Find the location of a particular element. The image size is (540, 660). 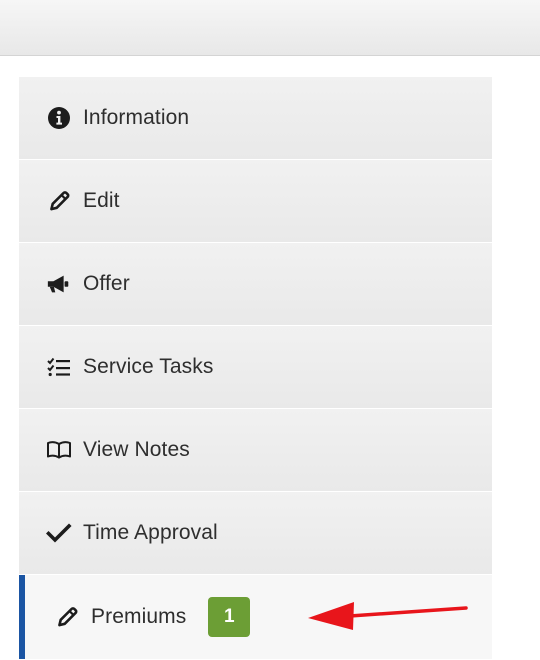

checklist-icon is located at coordinates (59, 367).